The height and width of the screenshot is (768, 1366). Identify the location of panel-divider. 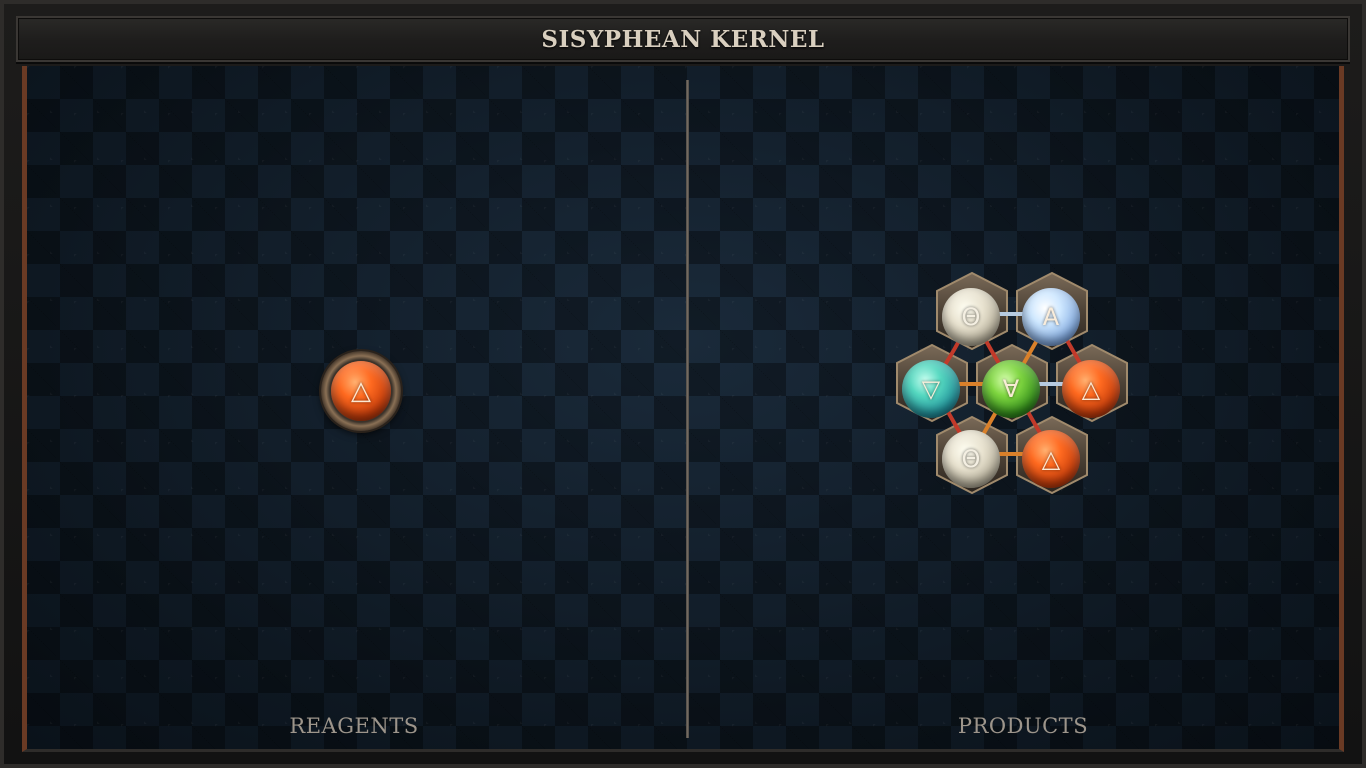
(687, 409).